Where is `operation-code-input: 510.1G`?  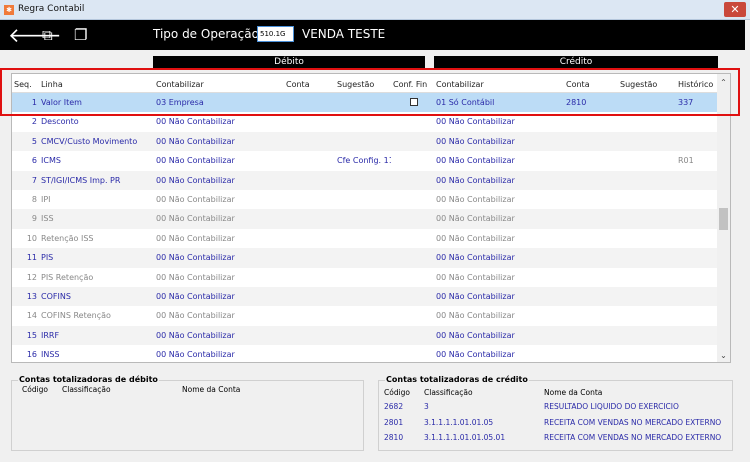 operation-code-input: 510.1G is located at coordinates (275, 34).